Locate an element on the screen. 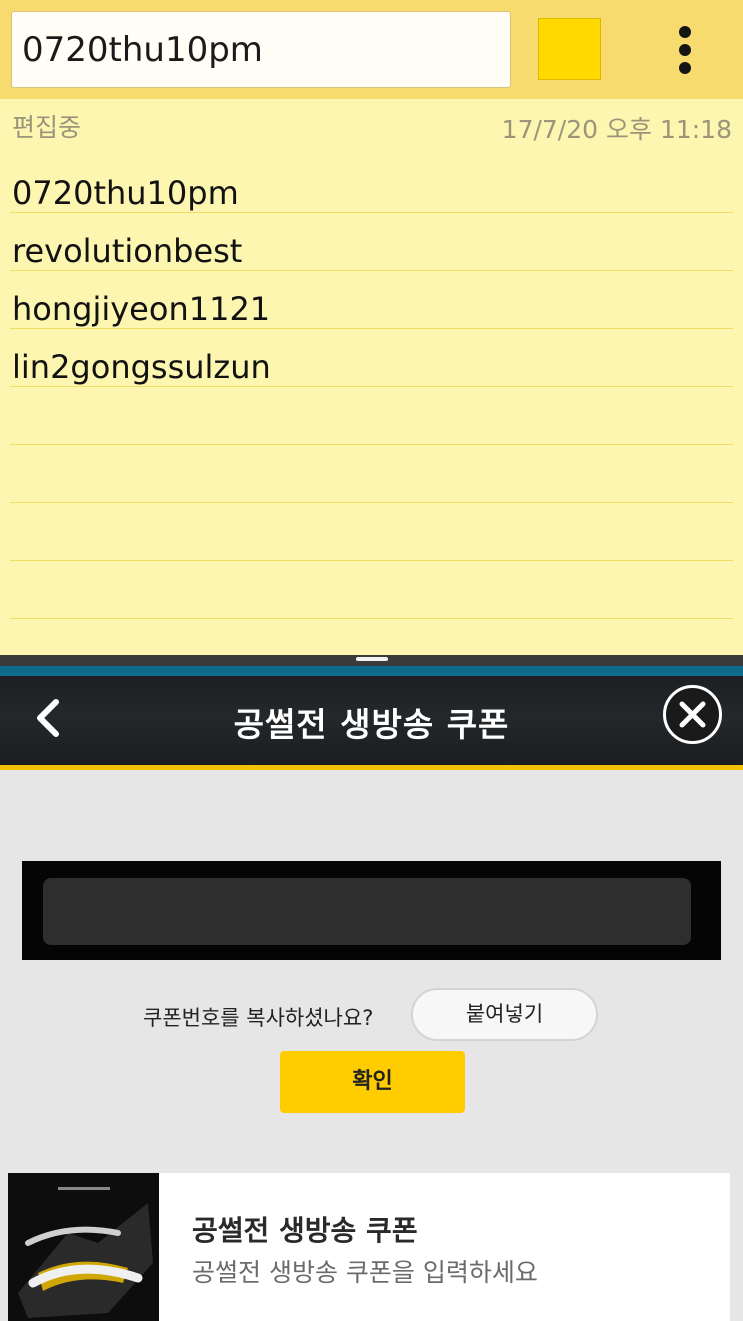  coupon-card-subtitle: 공썰전 생방송 쿠폰을 입력하세요 is located at coordinates (365, 1272).